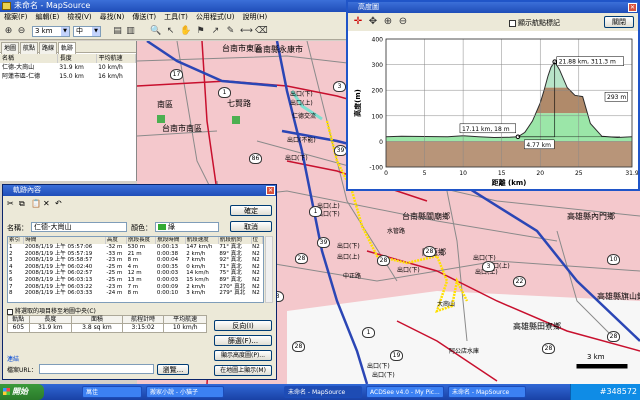 The image size is (640, 400). Describe the element at coordinates (170, 31) in the screenshot. I see `select-tool-icon: ↖` at that location.